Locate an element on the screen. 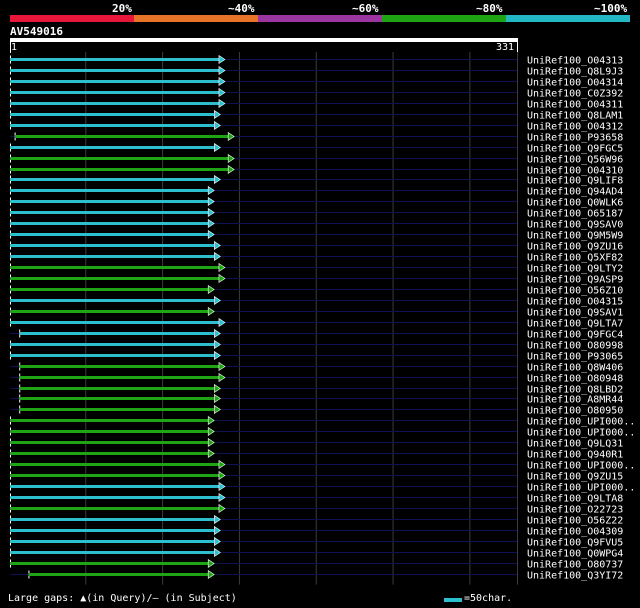 Image resolution: width=640 pixels, height=608 pixels. hit-label: UniRef100_O65187 is located at coordinates (575, 214).